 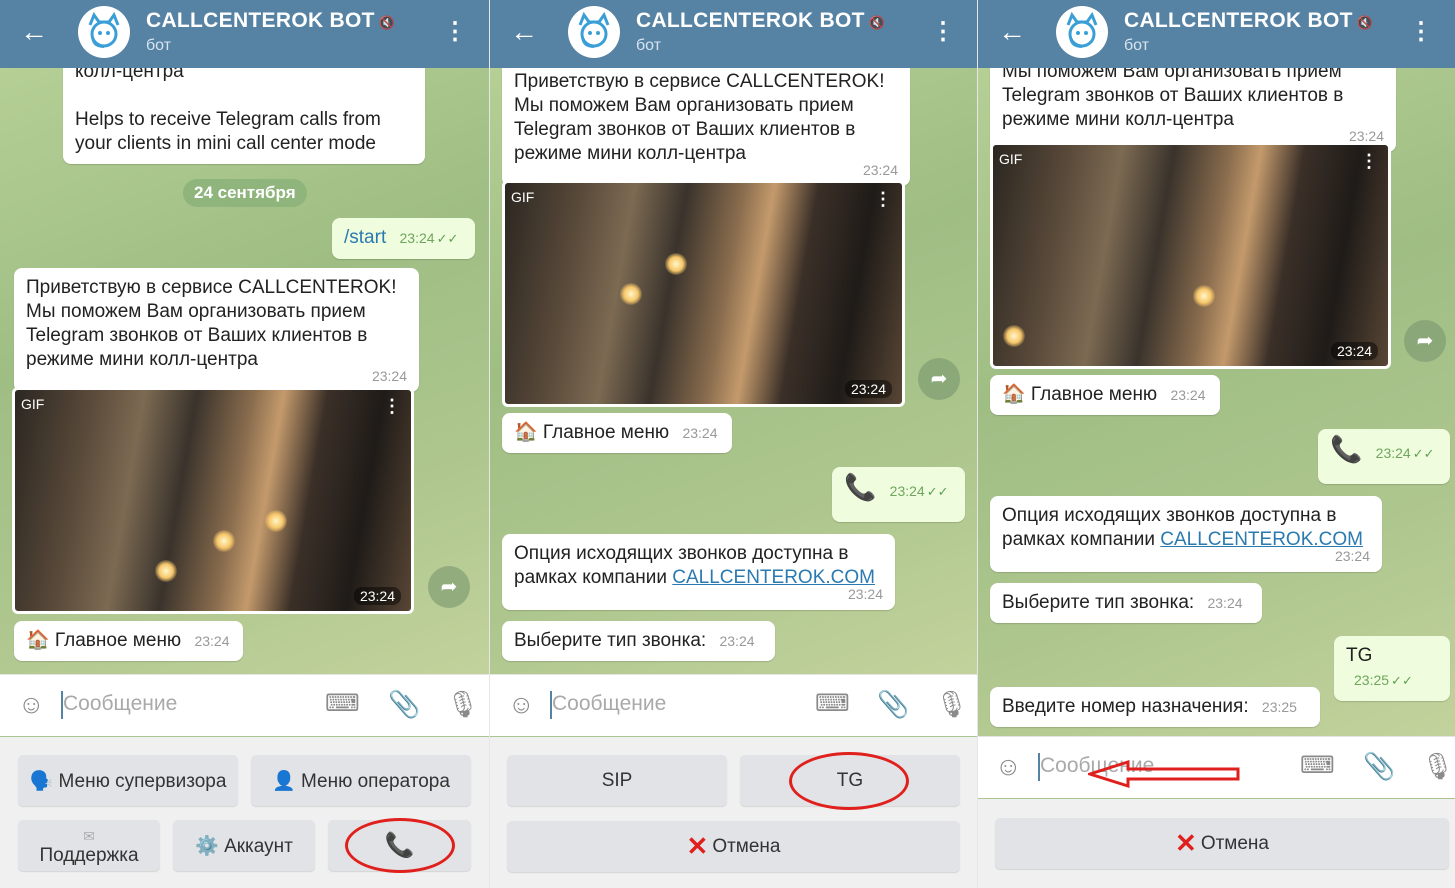 What do you see at coordinates (244, 705) in the screenshot?
I see `message-input-bar: ☺ Сообщение ⌨ 📎 🎙` at bounding box center [244, 705].